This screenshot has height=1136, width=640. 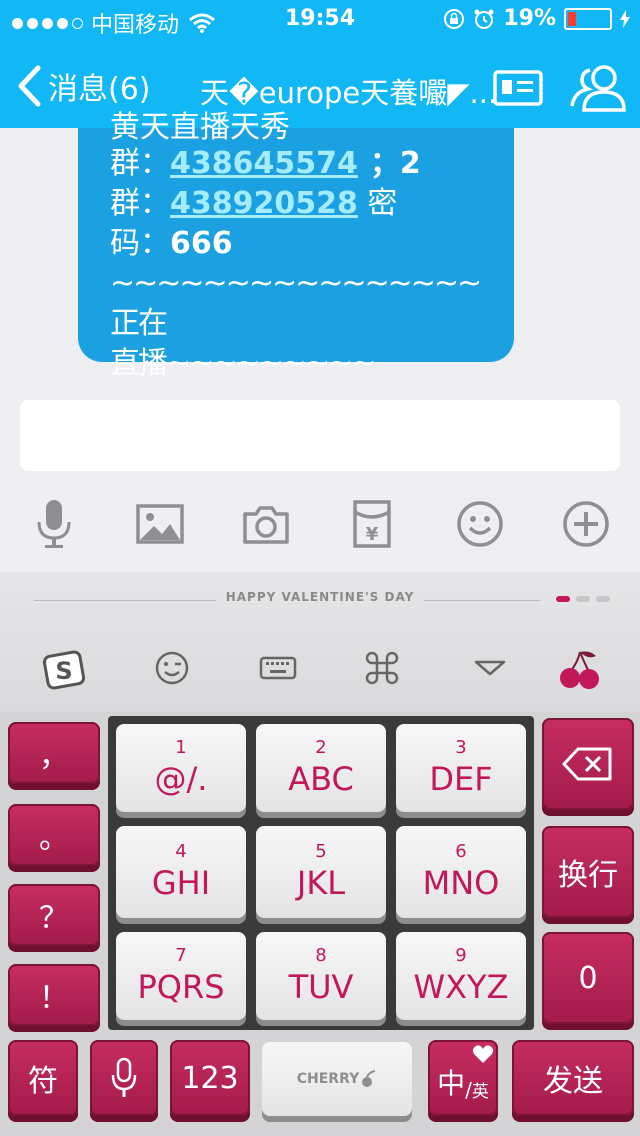 I want to click on battery-percent: 19%, so click(x=529, y=18).